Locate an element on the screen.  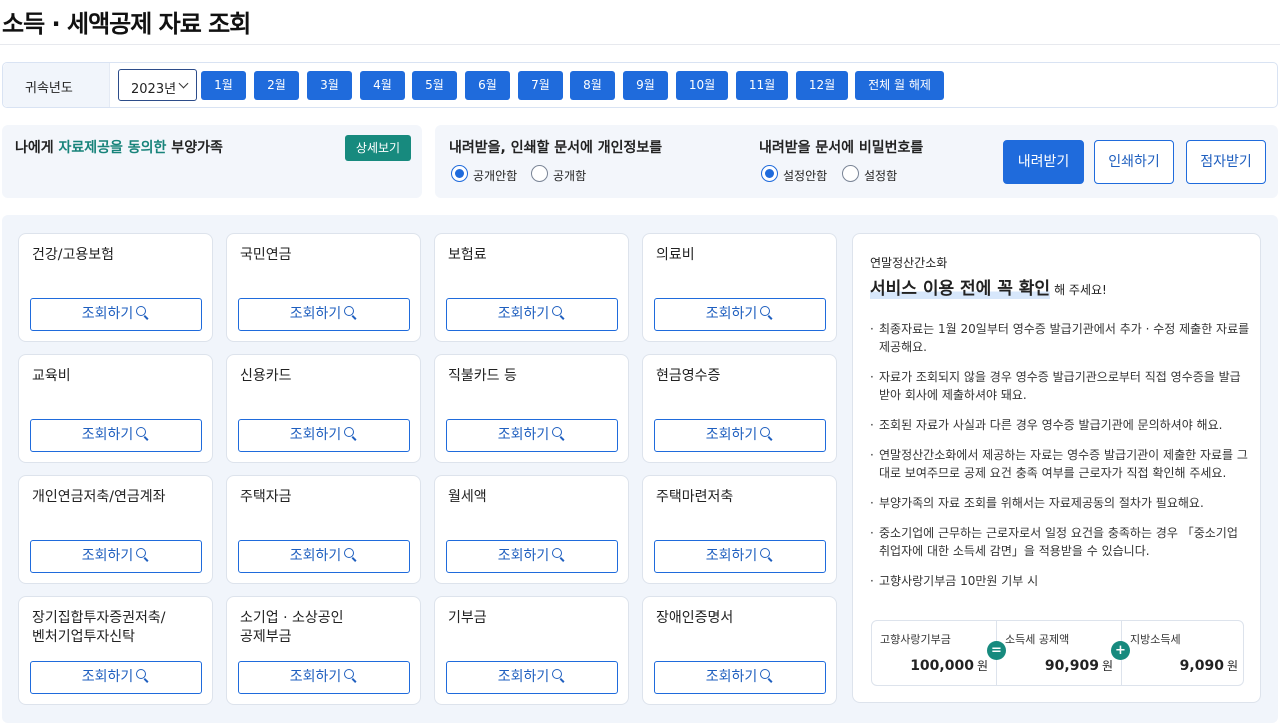
month-button-12: 12월 is located at coordinates (822, 85).